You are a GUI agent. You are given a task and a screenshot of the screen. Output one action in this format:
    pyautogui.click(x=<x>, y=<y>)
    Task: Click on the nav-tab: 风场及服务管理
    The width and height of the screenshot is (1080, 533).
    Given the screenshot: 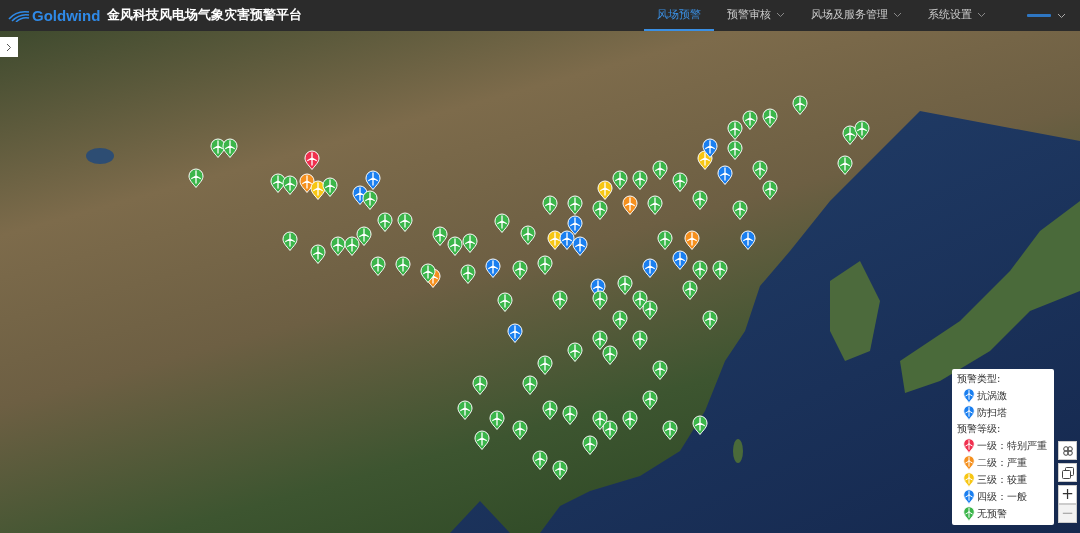 What is the action you would take?
    pyautogui.click(x=856, y=15)
    